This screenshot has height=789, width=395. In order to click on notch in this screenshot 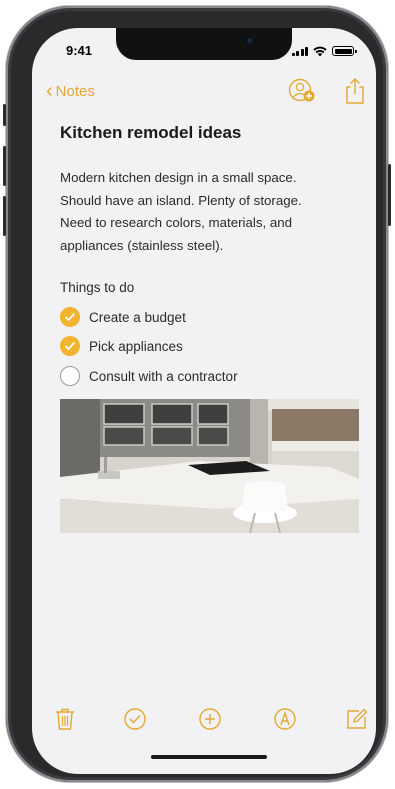, I will do `click(204, 44)`.